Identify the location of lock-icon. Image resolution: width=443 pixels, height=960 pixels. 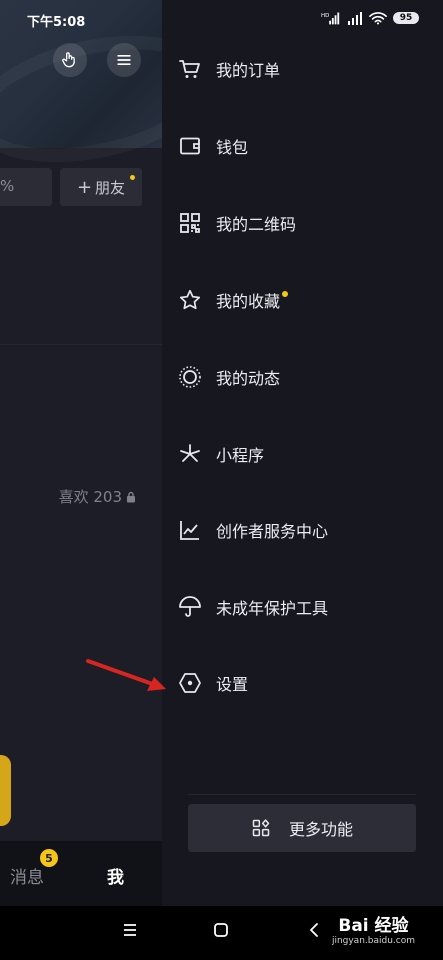
(131, 496).